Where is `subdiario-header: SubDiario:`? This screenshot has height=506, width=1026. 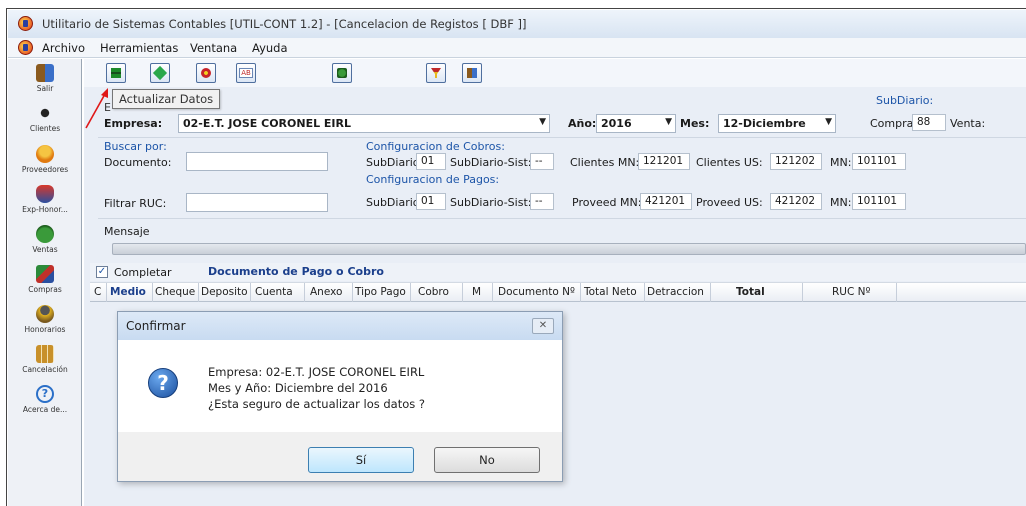 subdiario-header: SubDiario: is located at coordinates (905, 100).